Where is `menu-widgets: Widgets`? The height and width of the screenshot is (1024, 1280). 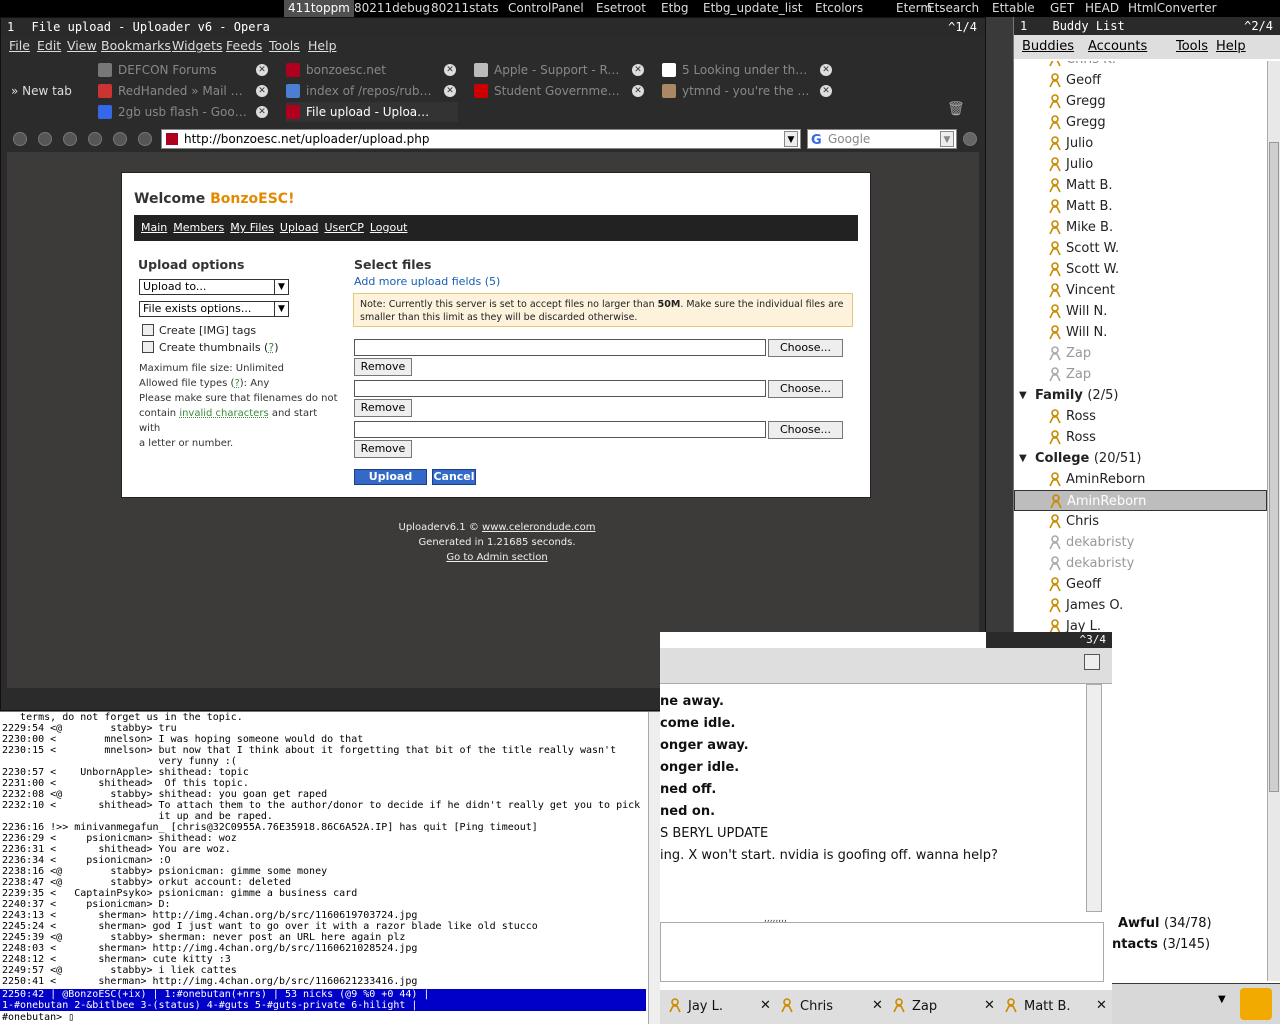
menu-widgets: Widgets is located at coordinates (197, 46).